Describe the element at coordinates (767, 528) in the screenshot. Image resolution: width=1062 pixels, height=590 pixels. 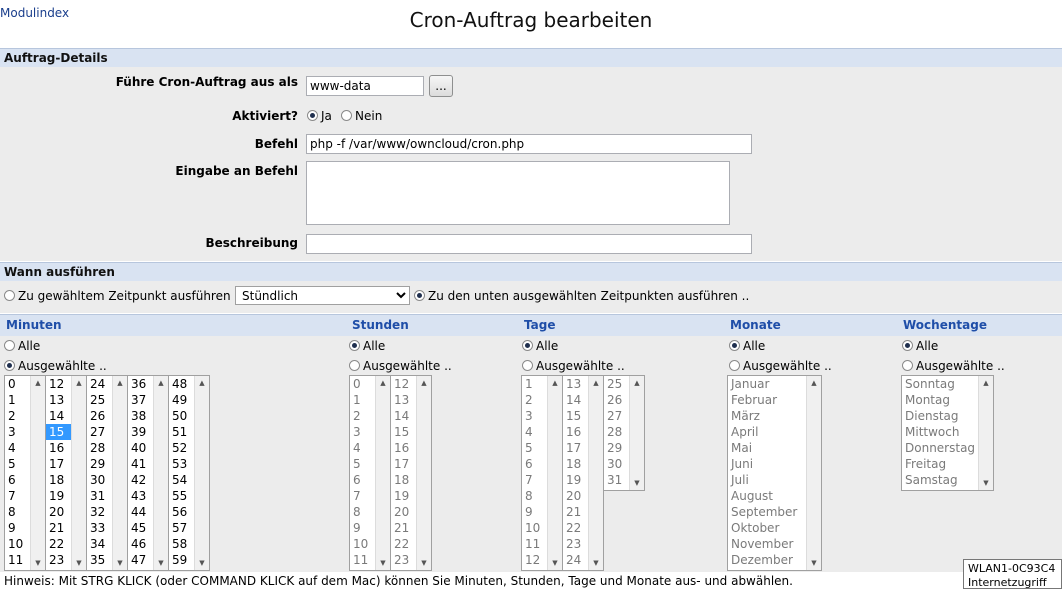
I see `months-option: Oktober` at that location.